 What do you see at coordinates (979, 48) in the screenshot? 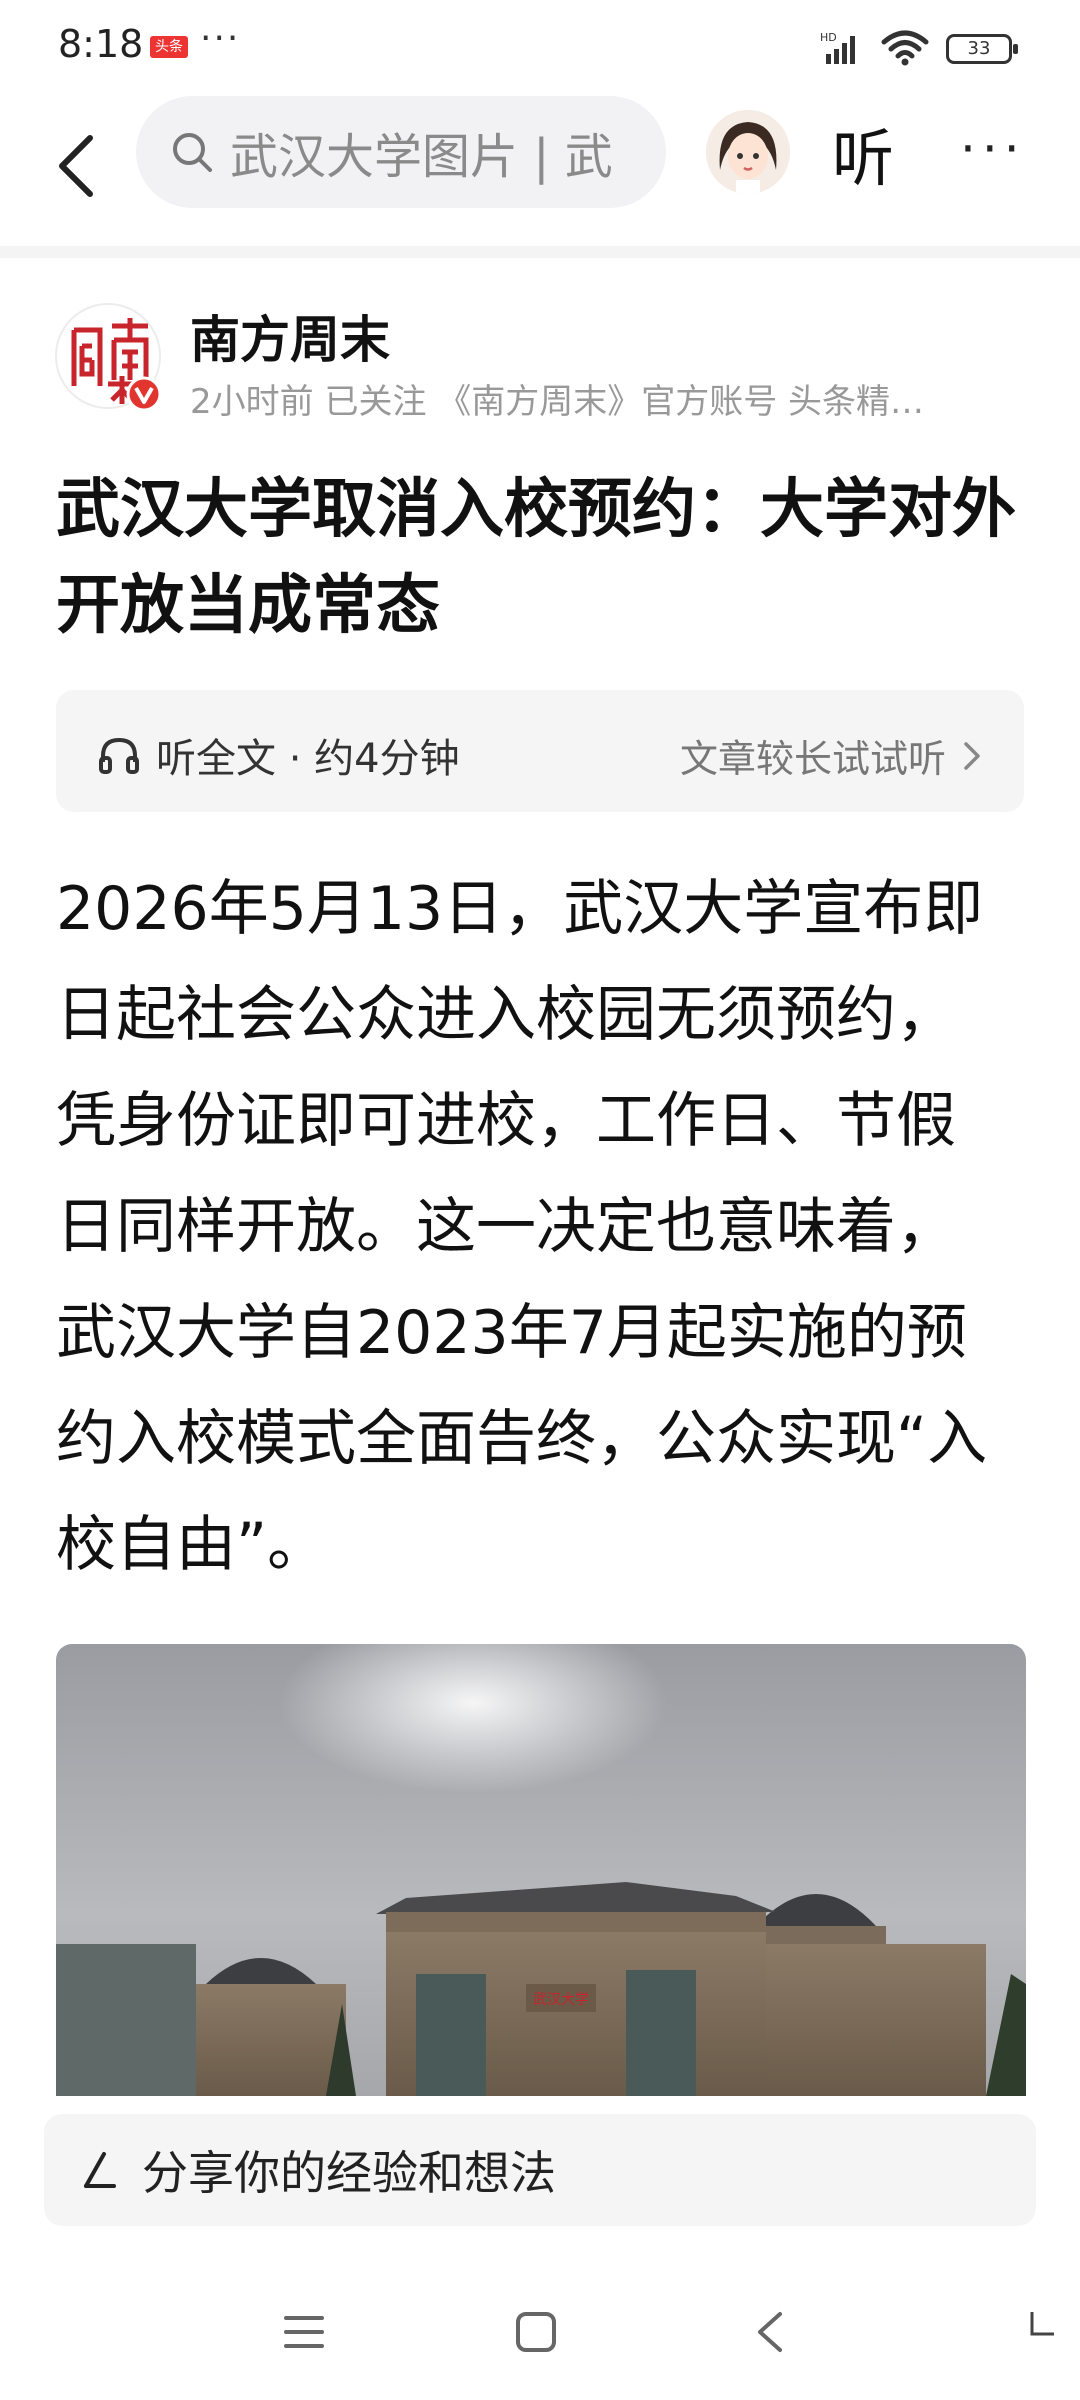
I see `battery-level: 33` at bounding box center [979, 48].